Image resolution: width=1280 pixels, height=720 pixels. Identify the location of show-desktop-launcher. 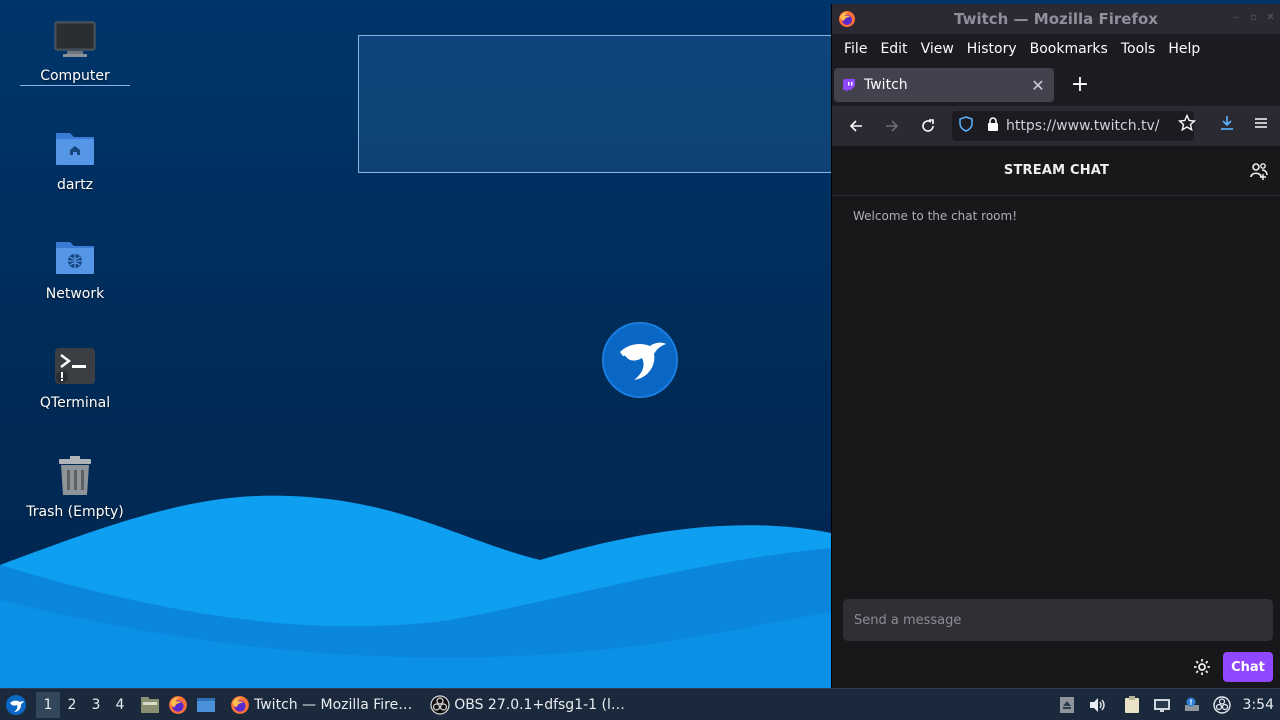
(206, 705).